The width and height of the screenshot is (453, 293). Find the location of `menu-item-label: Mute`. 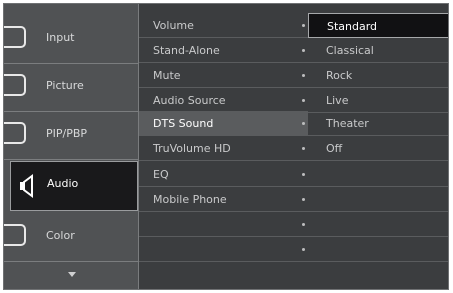

menu-item-label: Mute is located at coordinates (167, 75).